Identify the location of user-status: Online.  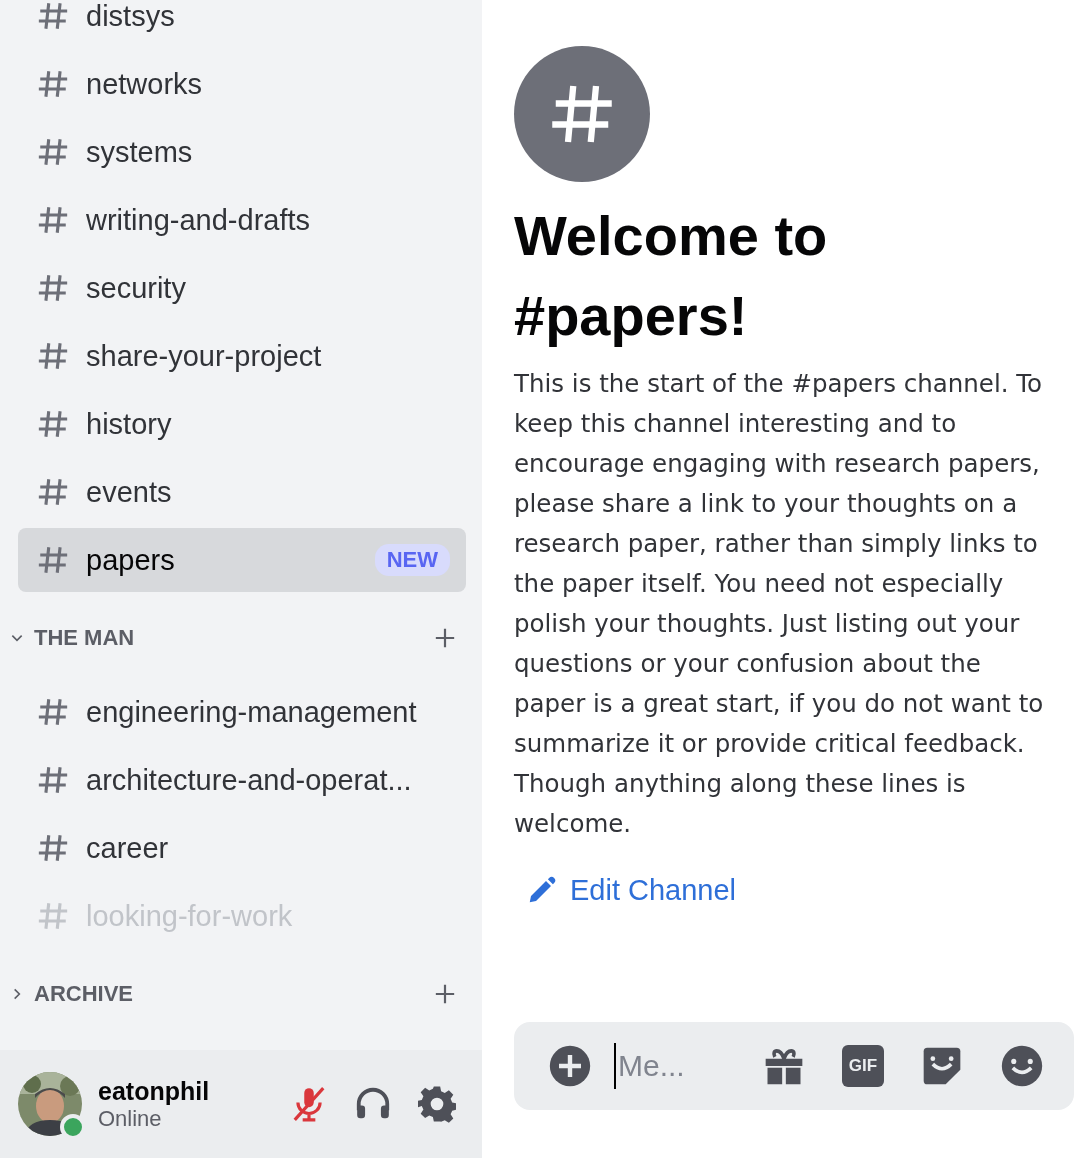
(130, 1118).